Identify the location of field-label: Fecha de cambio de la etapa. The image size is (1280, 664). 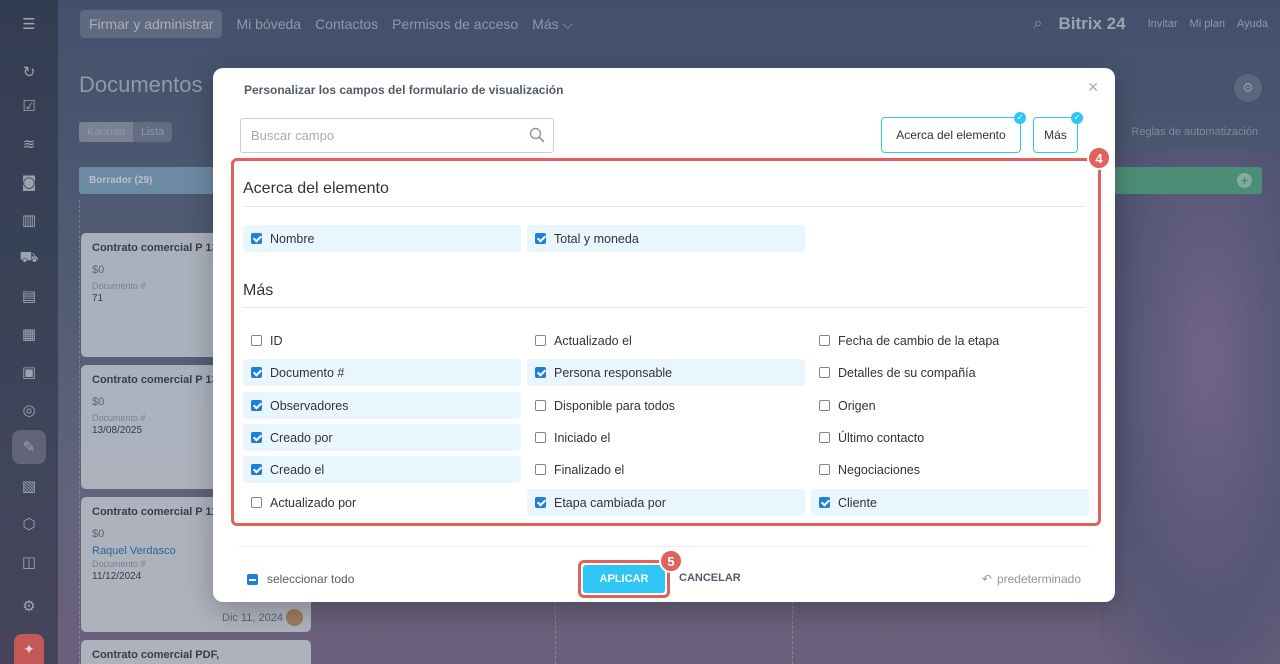
(919, 340).